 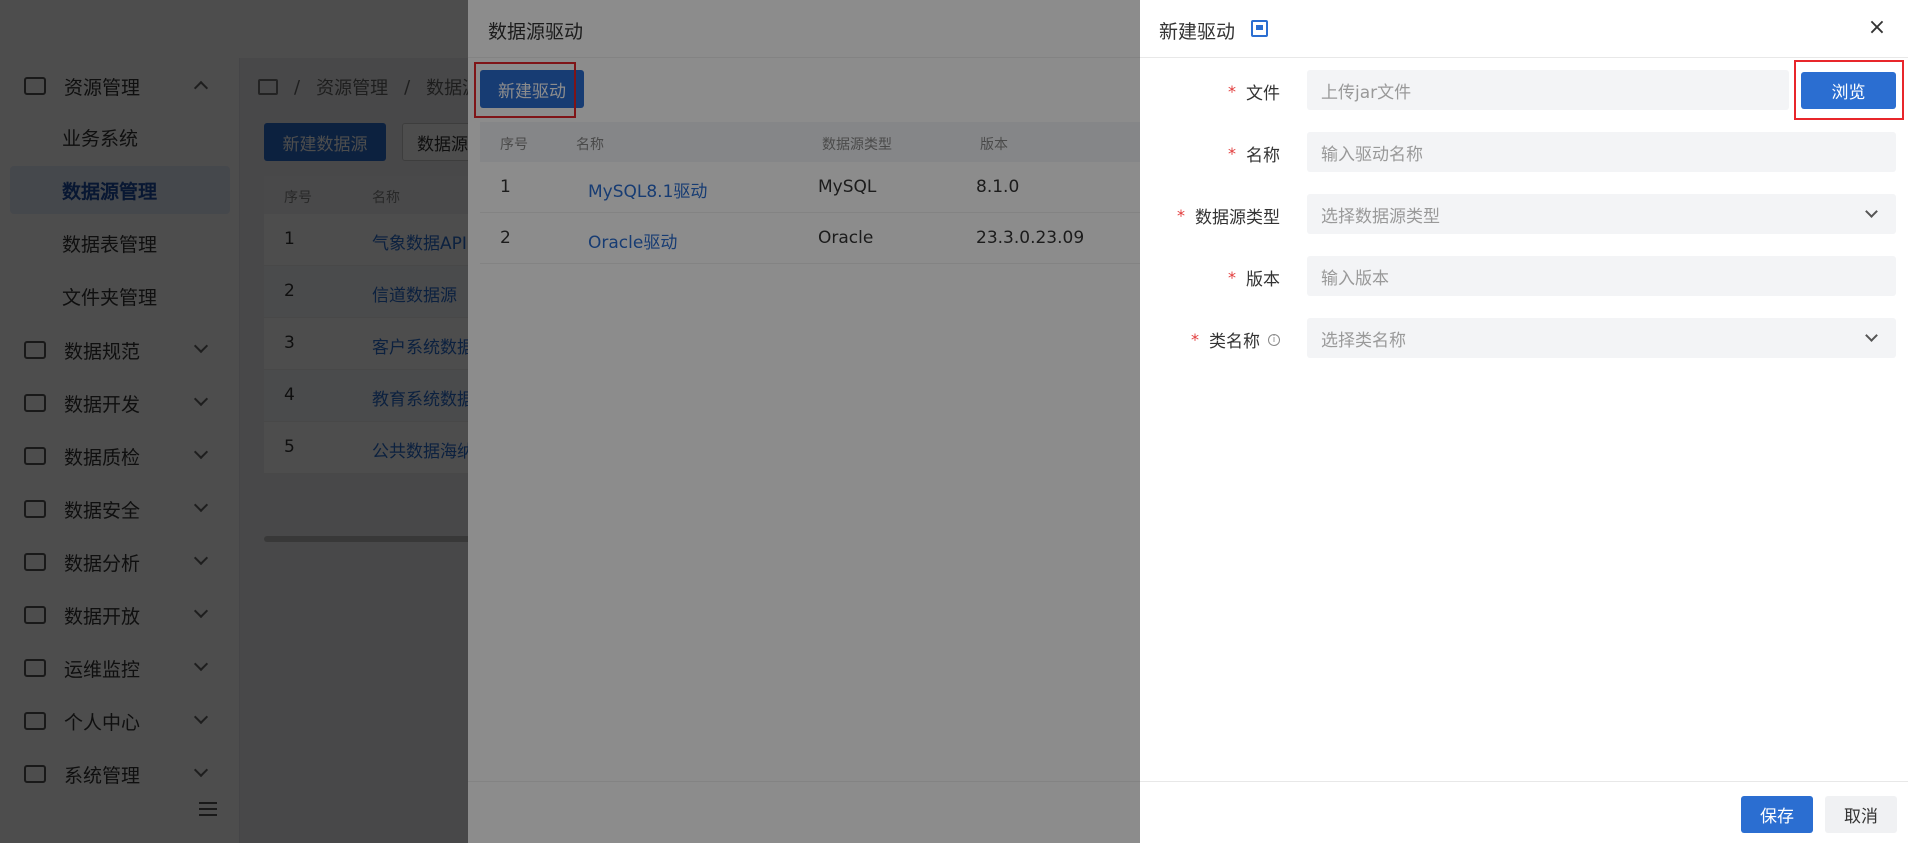 I want to click on highlight-box, so click(x=1849, y=90).